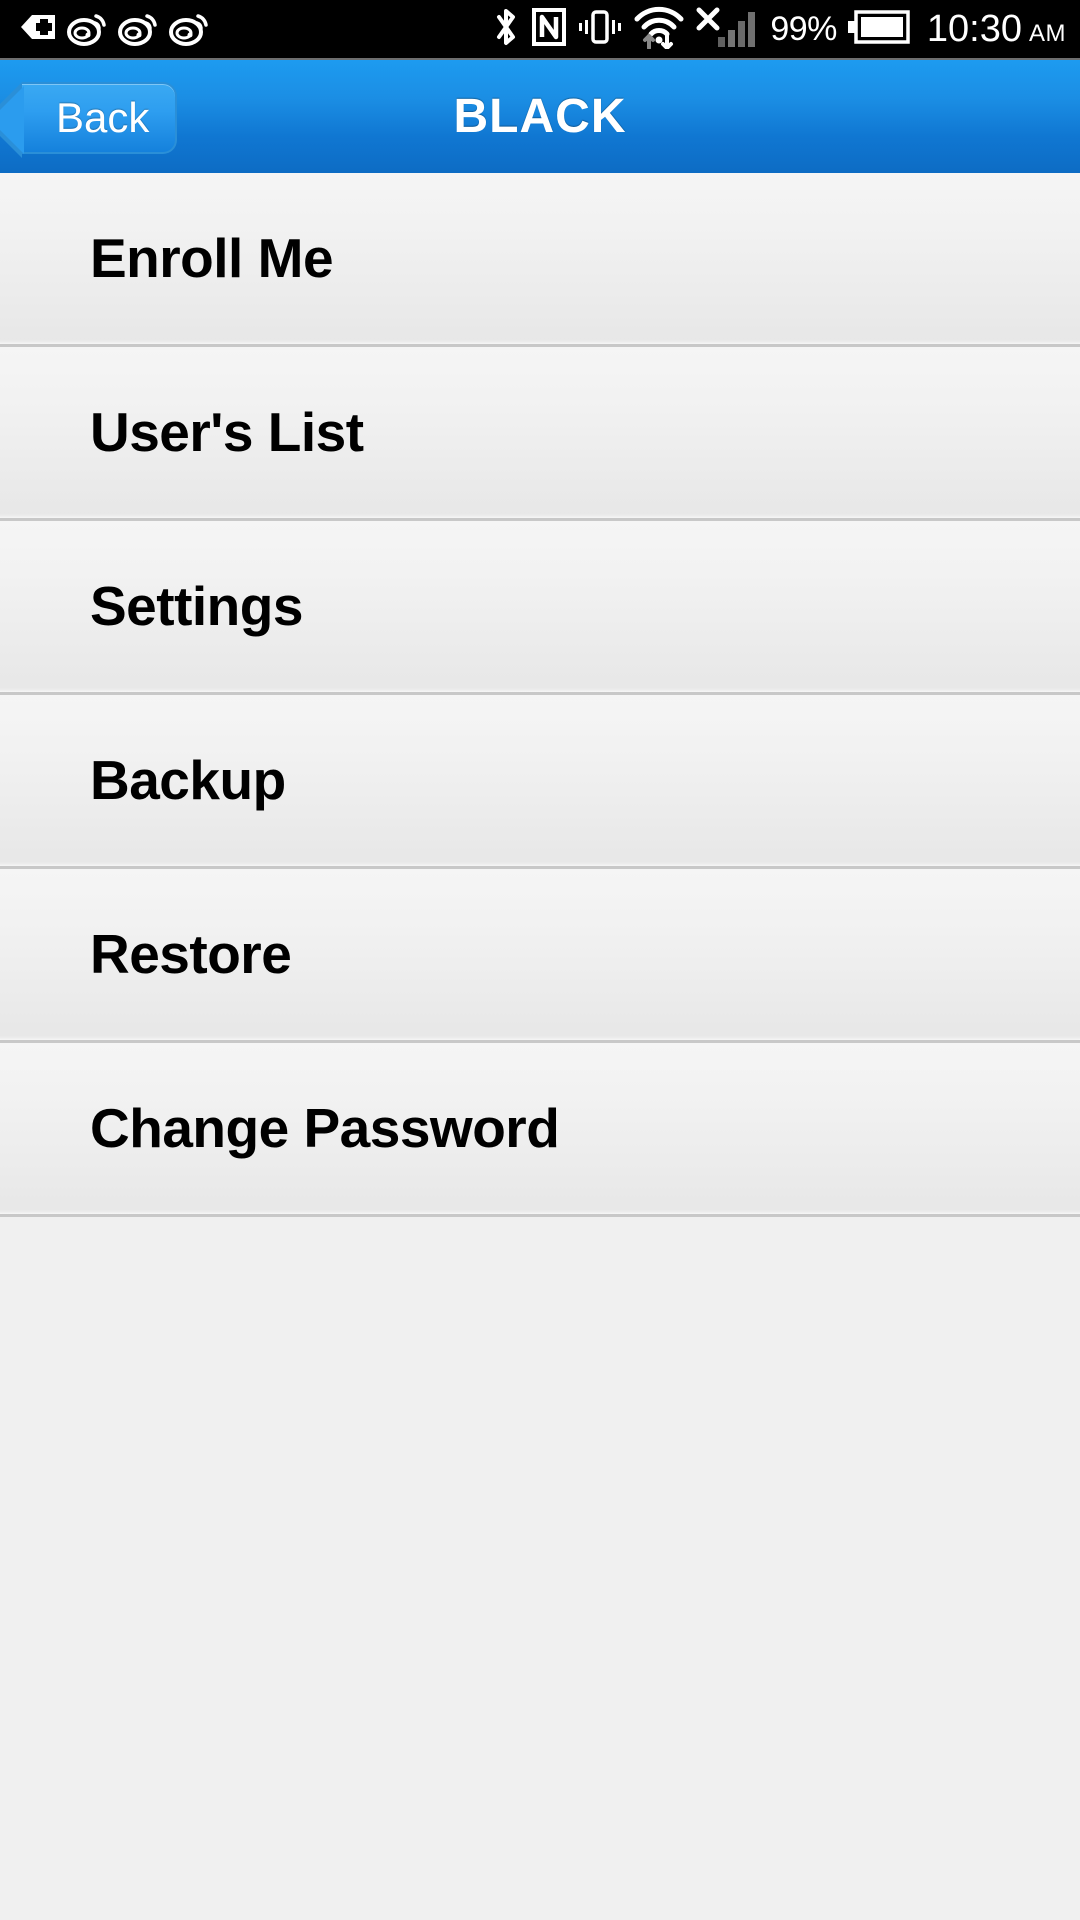 Image resolution: width=1080 pixels, height=1920 pixels. Describe the element at coordinates (103, 117) in the screenshot. I see `back-button-label: Back` at that location.